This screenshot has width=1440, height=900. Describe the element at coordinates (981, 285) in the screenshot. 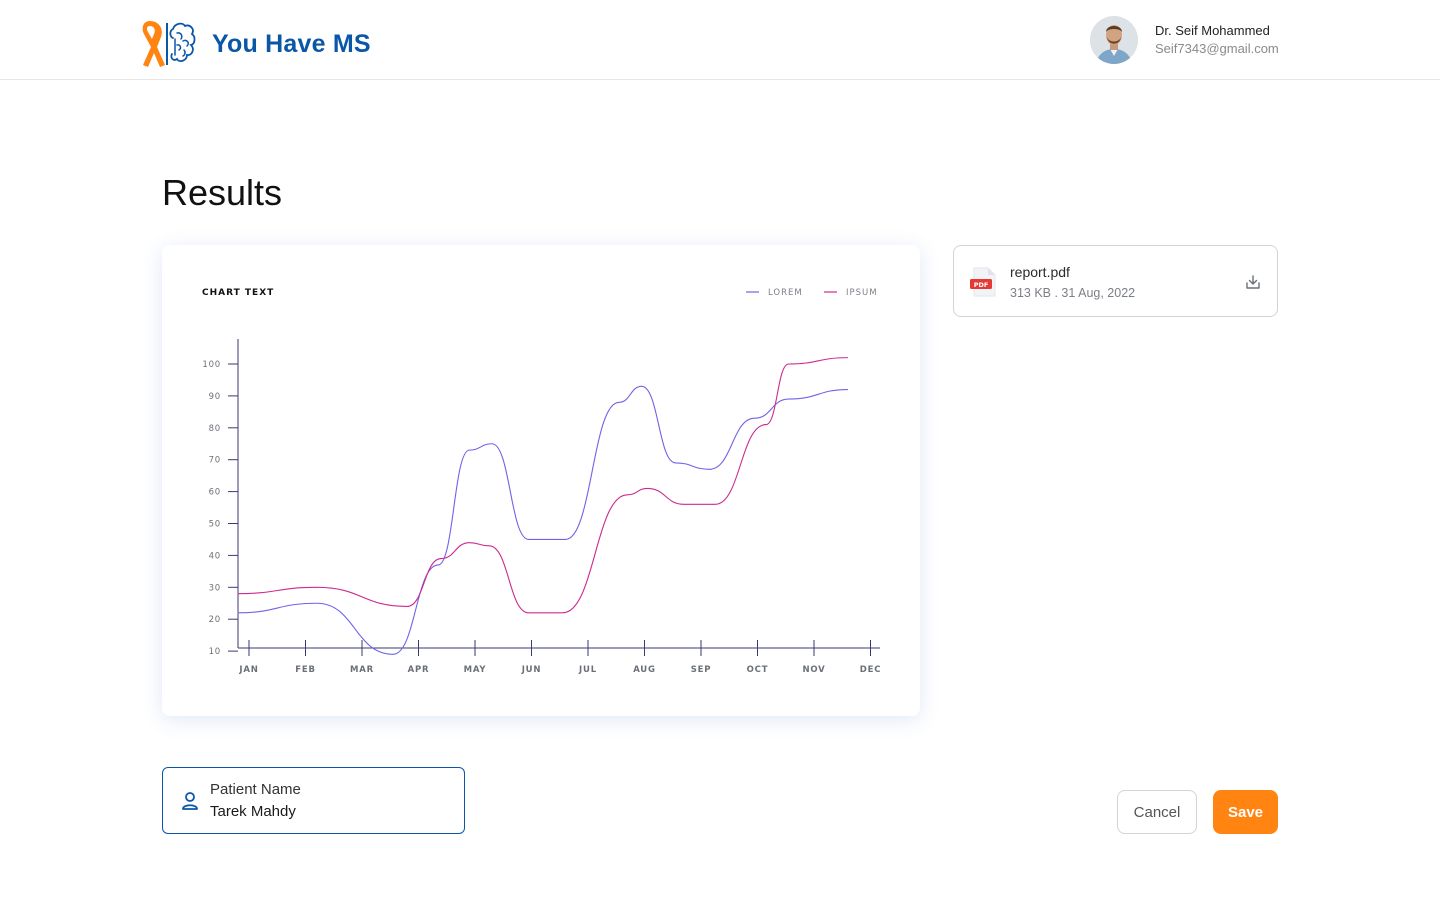

I see `pdf-badge-label: PDF` at that location.